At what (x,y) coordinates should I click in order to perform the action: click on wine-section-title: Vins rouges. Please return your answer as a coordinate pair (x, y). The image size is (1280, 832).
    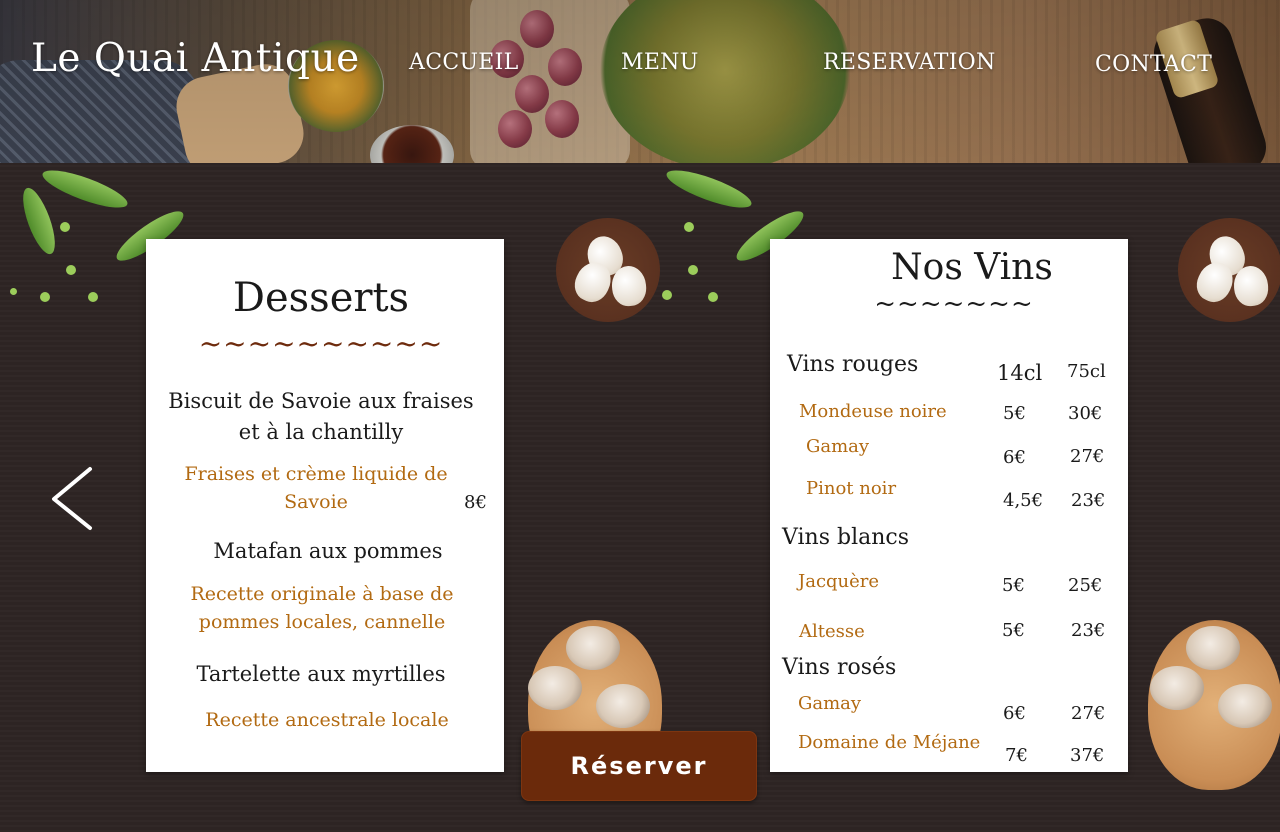
    Looking at the image, I should click on (853, 364).